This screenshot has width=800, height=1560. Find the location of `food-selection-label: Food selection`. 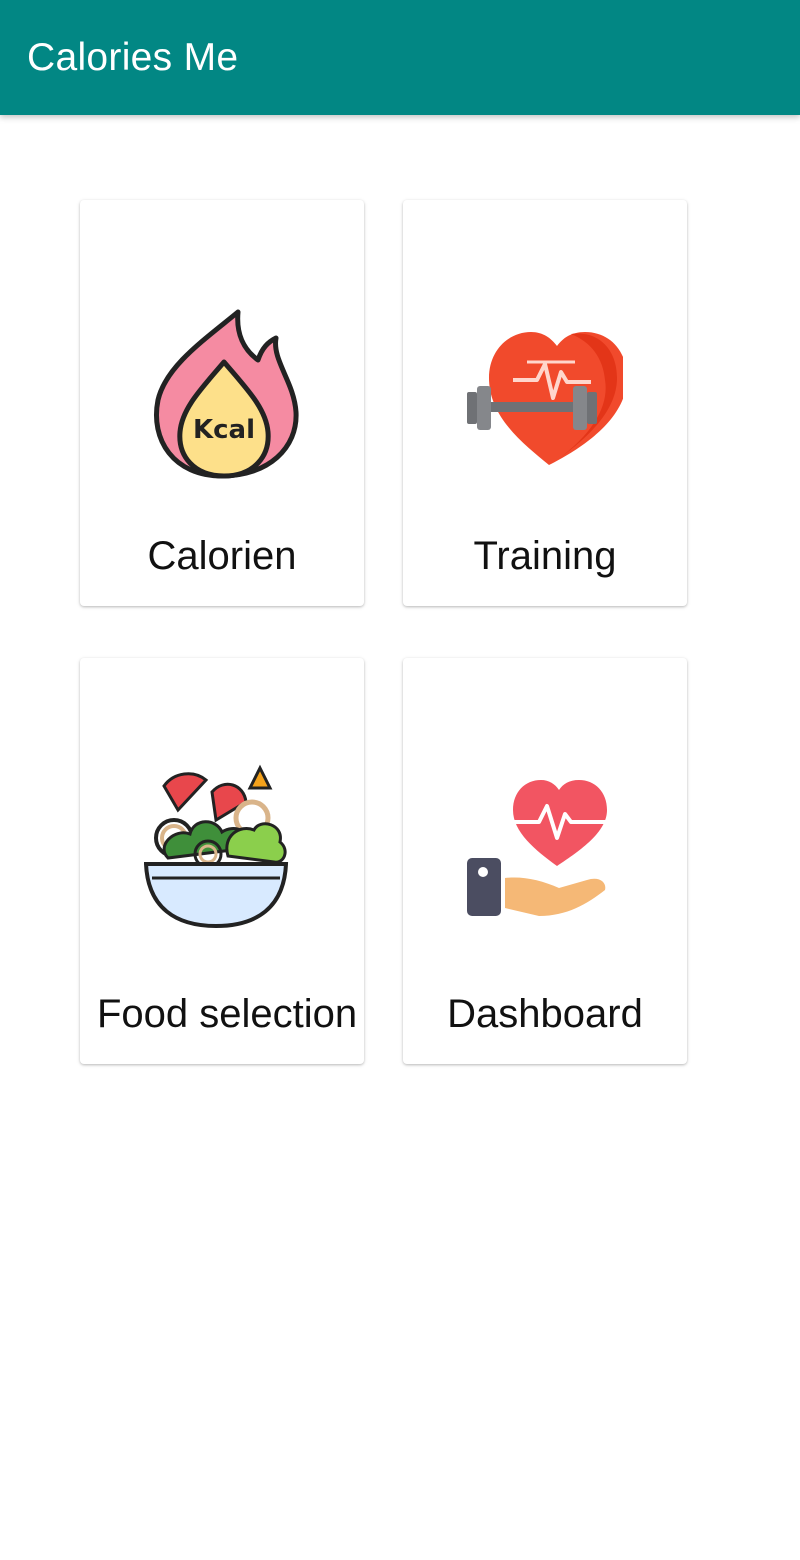

food-selection-label: Food selection is located at coordinates (227, 1014).